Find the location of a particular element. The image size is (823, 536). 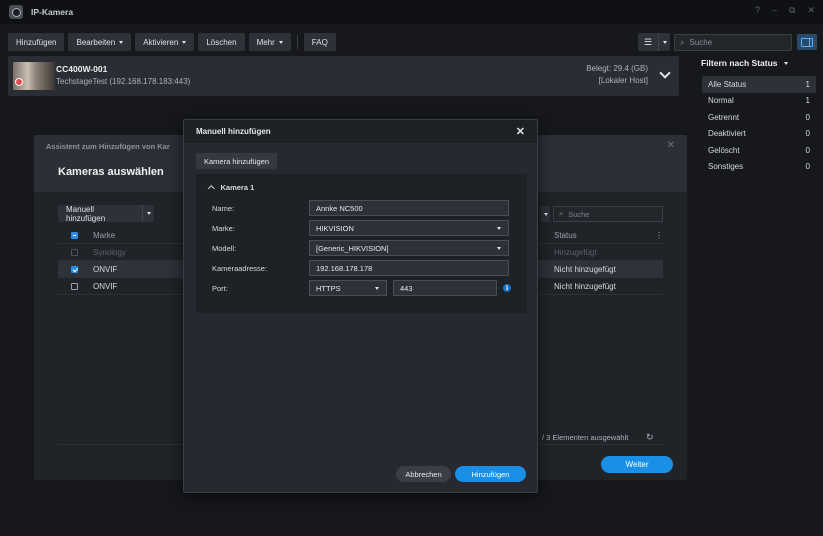

camera-section-title: Kamera 1 is located at coordinates (237, 187).